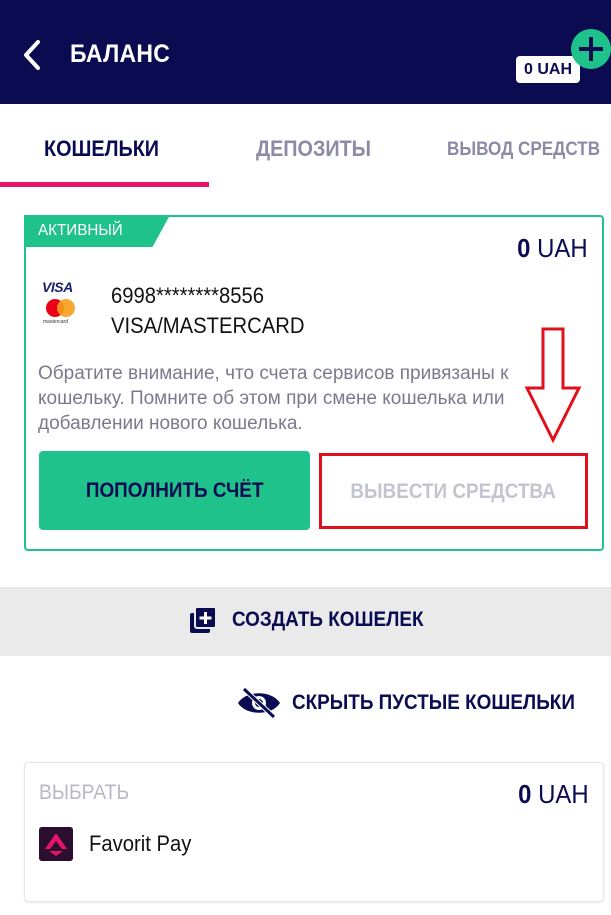  What do you see at coordinates (433, 702) in the screenshot?
I see `hide-empty-wallets-label: СКРЫТЬ ПУСТЫЕ КОШЕЛЬКИ` at bounding box center [433, 702].